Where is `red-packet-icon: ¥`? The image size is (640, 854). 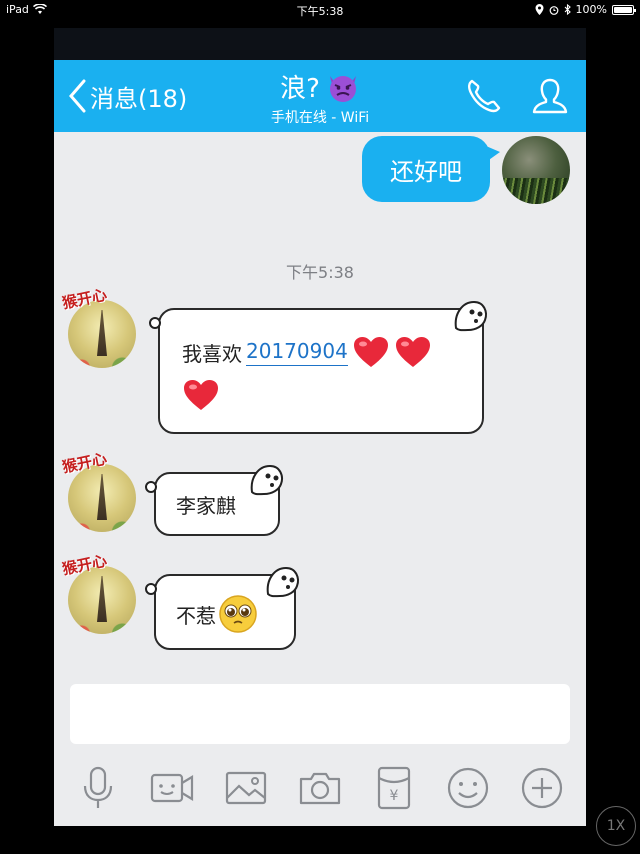 red-packet-icon: ¥ is located at coordinates (394, 788).